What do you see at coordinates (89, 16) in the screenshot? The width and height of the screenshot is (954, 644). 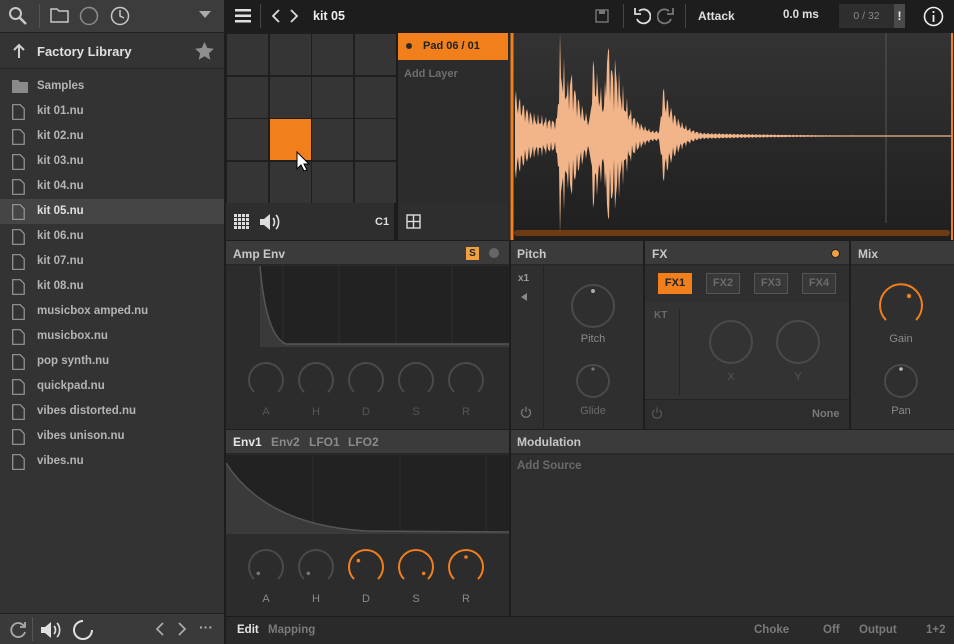 I see `favorites-icon` at bounding box center [89, 16].